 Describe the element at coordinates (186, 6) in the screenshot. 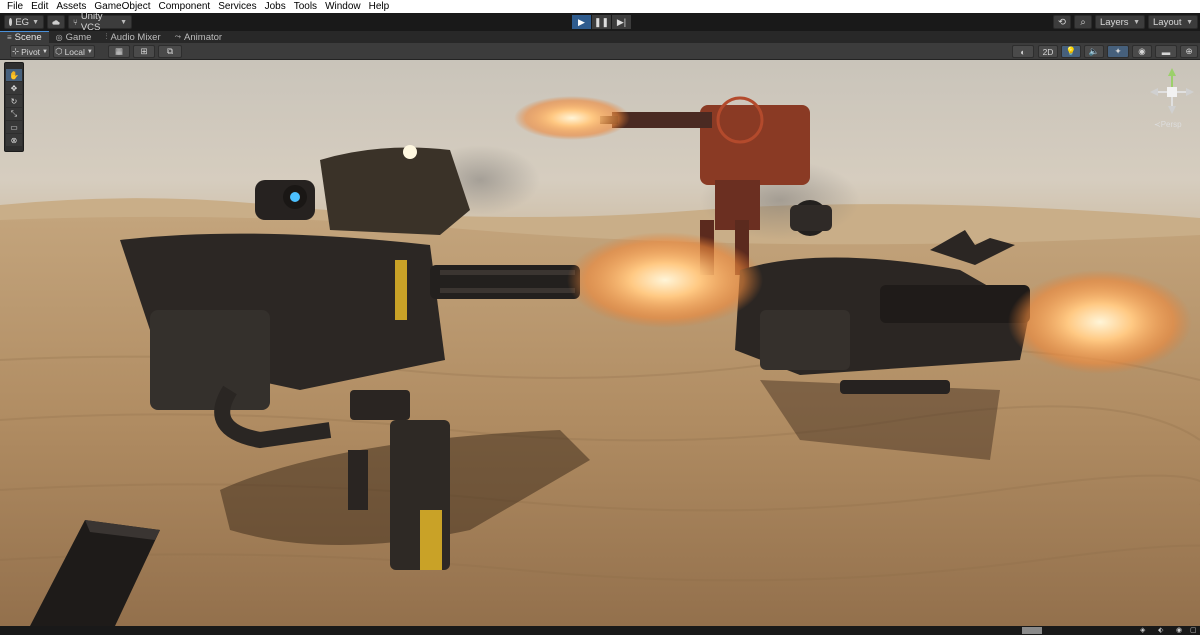

I see `menu-component: Component` at that location.